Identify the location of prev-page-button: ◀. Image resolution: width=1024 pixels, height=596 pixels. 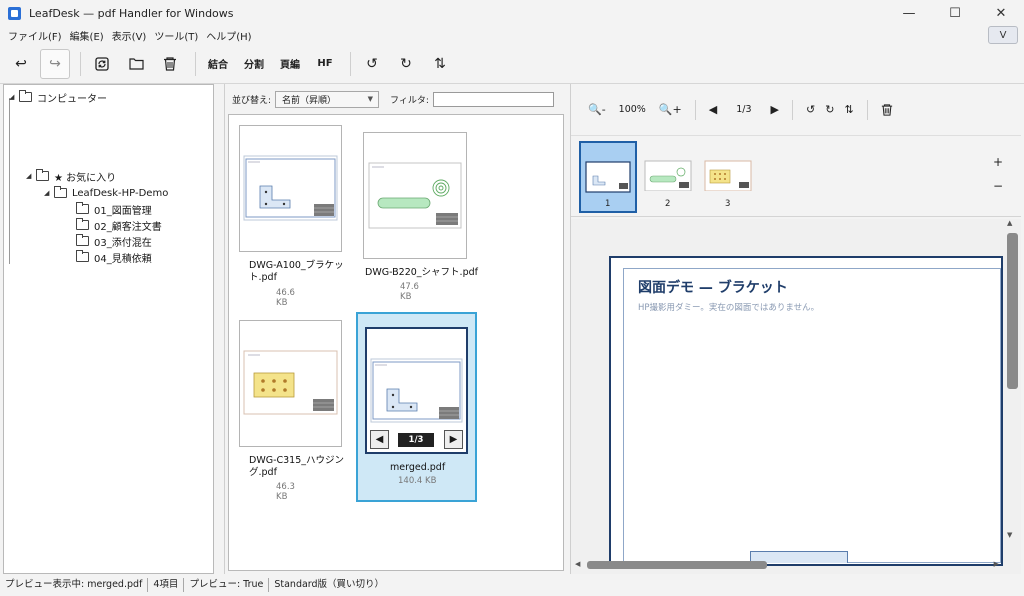
(713, 109).